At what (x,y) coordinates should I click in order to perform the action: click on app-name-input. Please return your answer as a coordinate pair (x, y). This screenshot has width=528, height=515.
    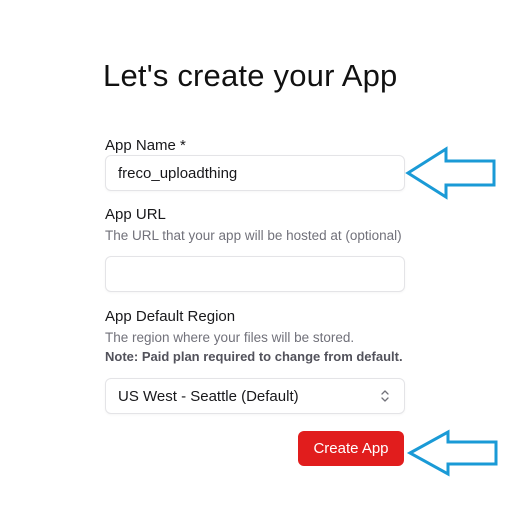
    Looking at the image, I should click on (247, 173).